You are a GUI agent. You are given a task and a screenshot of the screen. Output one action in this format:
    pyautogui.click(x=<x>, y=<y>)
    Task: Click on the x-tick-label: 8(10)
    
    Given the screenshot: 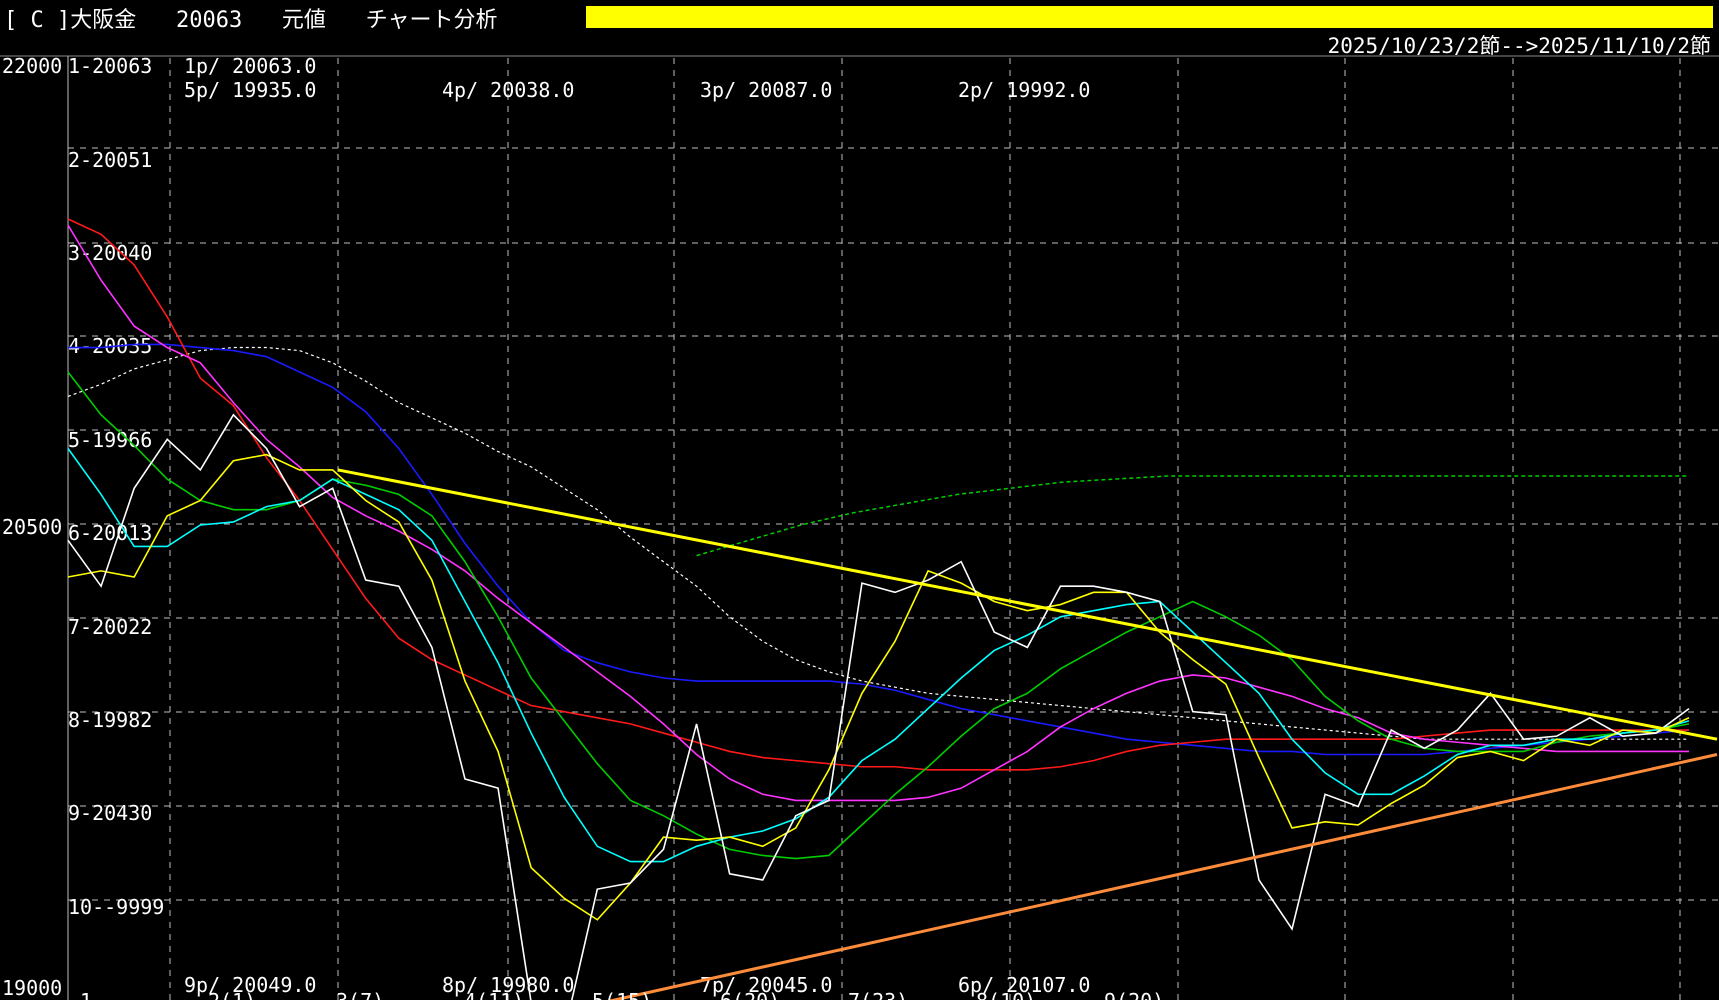 What is the action you would take?
    pyautogui.click(x=1006, y=994)
    